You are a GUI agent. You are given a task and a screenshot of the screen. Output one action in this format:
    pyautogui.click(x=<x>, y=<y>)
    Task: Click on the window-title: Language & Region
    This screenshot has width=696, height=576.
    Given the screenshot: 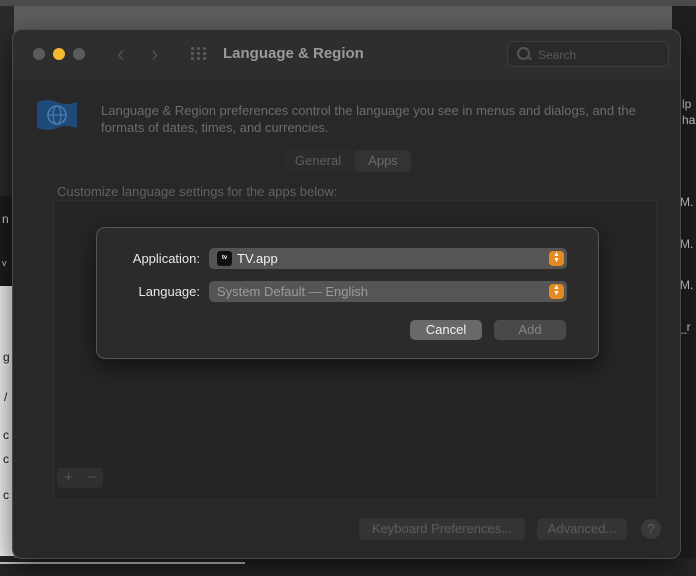 What is the action you would take?
    pyautogui.click(x=293, y=53)
    